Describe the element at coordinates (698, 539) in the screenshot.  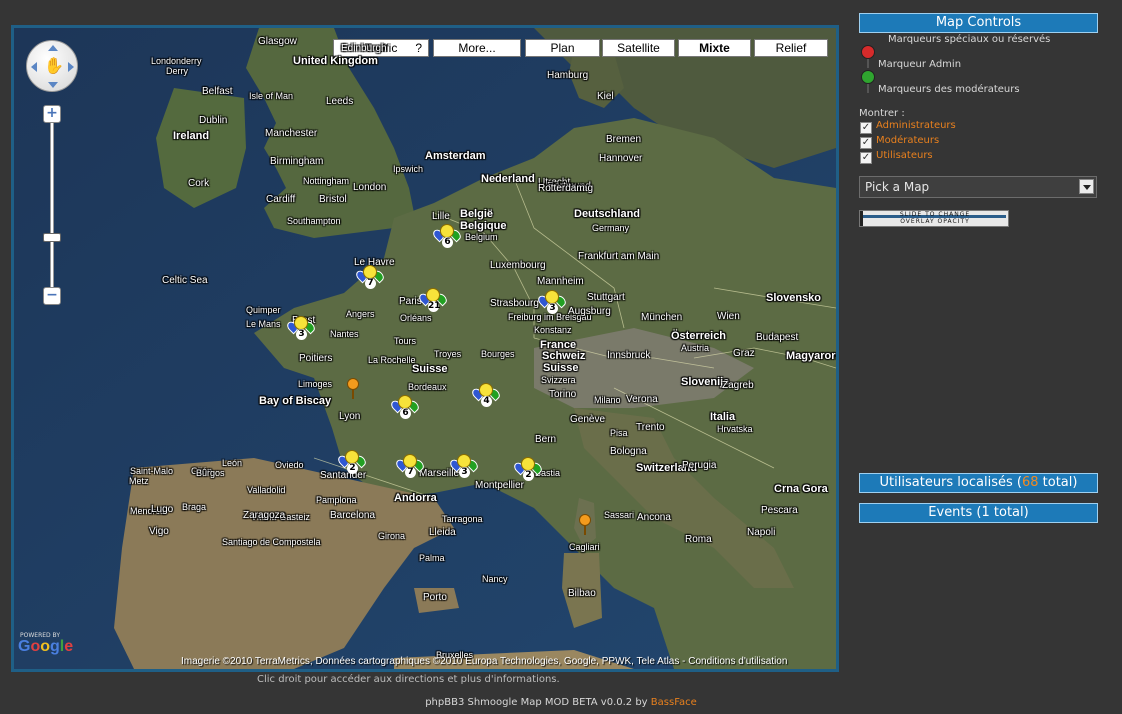
I see `map-label: Roma` at that location.